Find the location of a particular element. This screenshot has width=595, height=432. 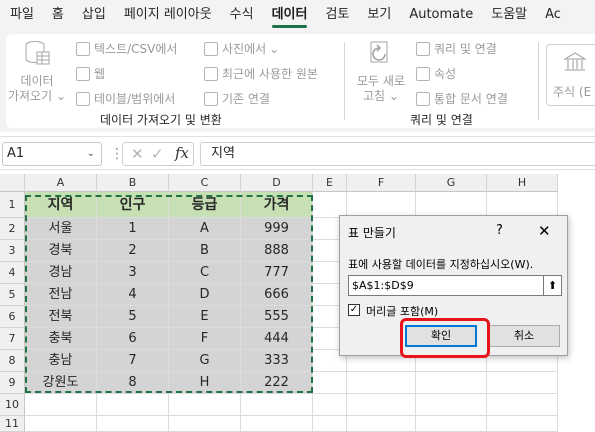

help-icon: ? is located at coordinates (499, 230).